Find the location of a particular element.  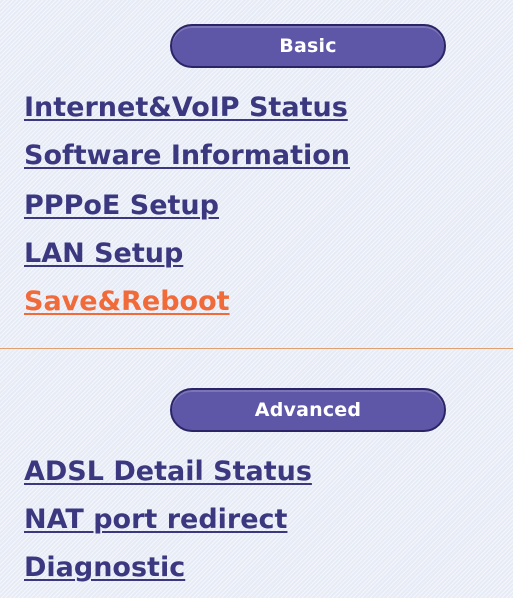

section-divider is located at coordinates (256, 348).